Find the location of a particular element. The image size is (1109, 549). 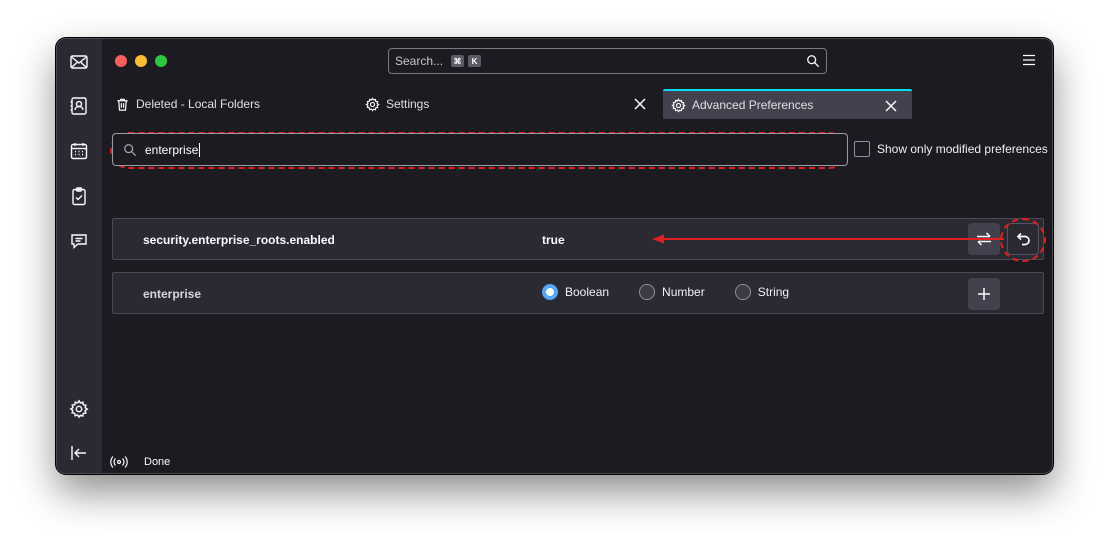

new-preference-row: enterprise Boolean Number String is located at coordinates (578, 293).